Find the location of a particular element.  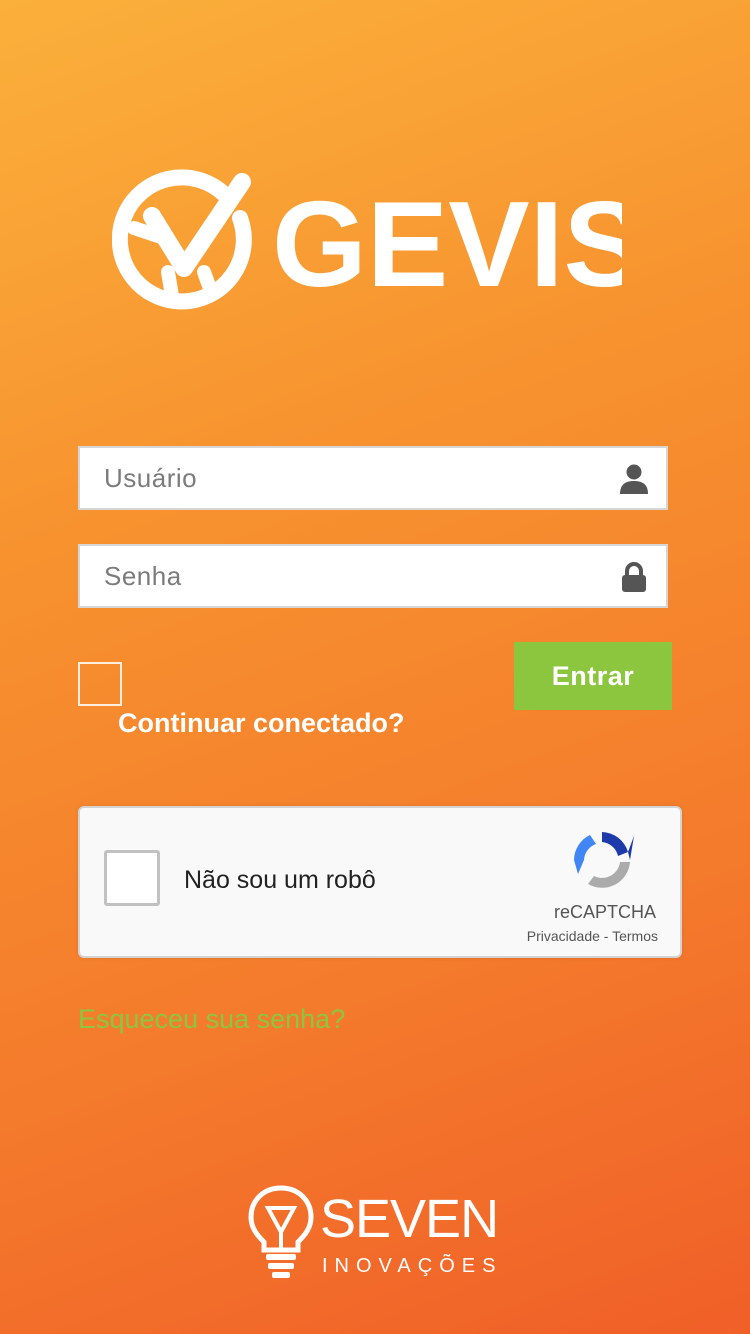

seven-subtitle: INOVAÇÕES is located at coordinates (412, 1266).